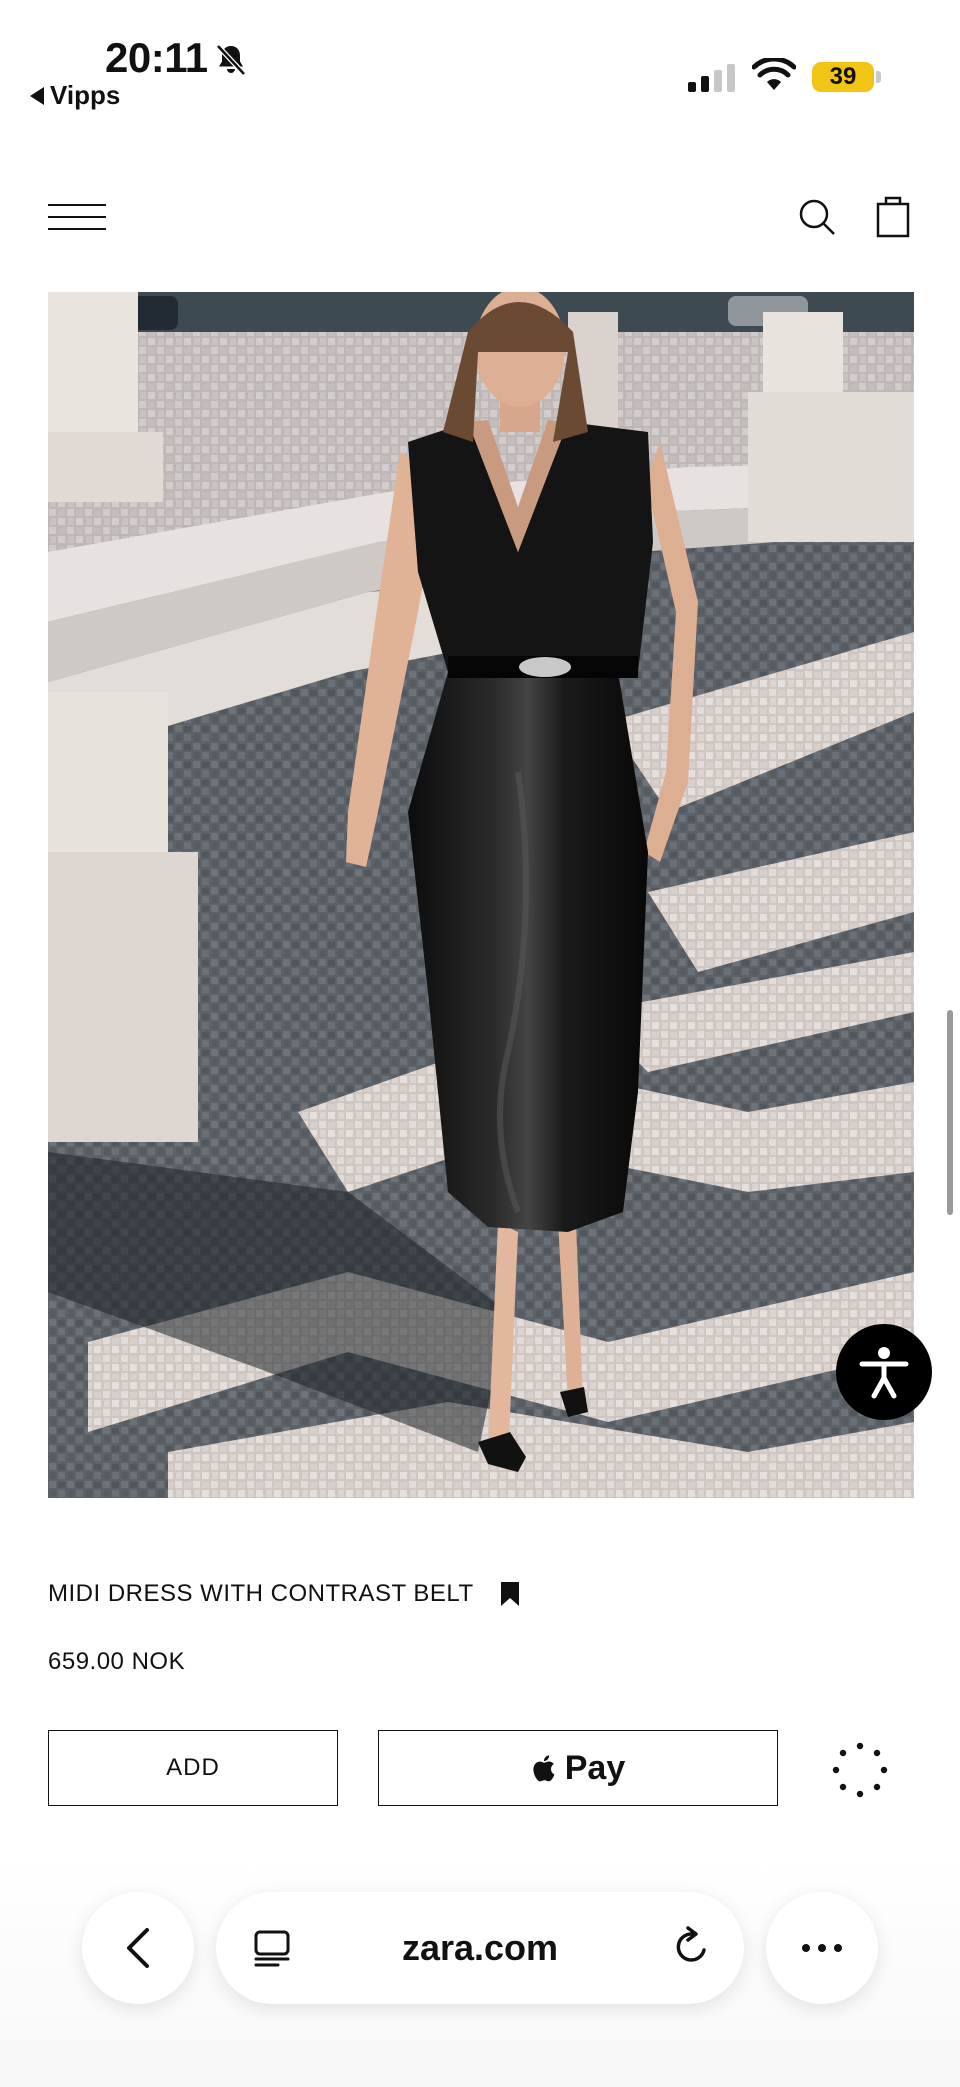 Image resolution: width=960 pixels, height=2087 pixels. Describe the element at coordinates (711, 77) in the screenshot. I see `signal-icon` at that location.